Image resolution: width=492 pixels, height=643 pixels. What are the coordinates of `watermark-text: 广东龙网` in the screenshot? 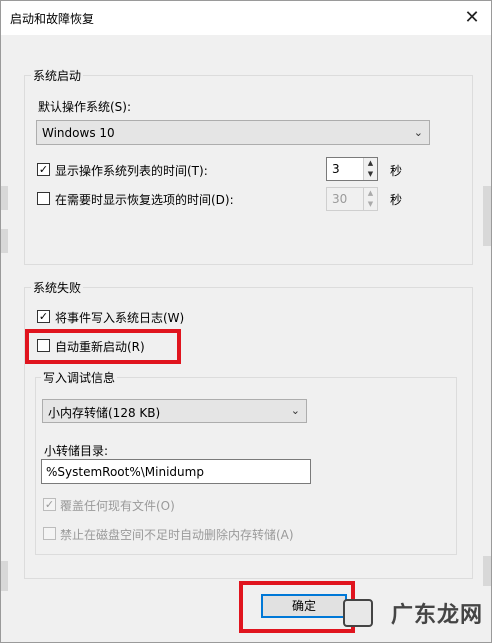 It's located at (436, 615).